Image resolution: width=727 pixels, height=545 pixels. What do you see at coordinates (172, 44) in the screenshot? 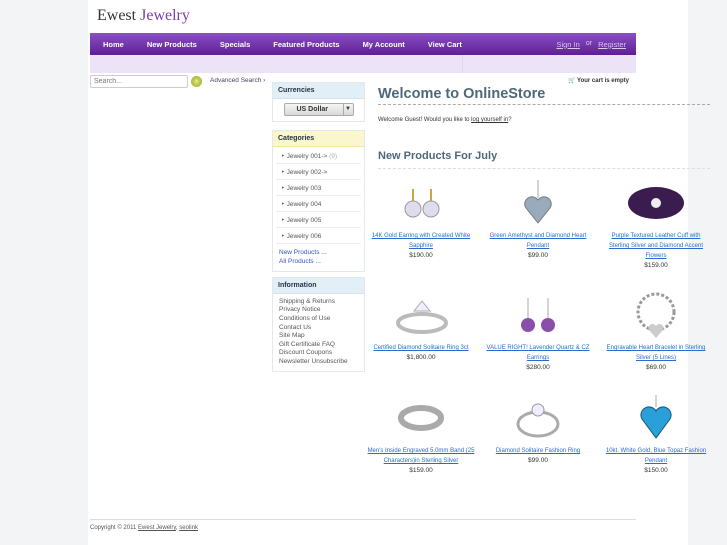
I see `nav-new-products: New Products` at bounding box center [172, 44].